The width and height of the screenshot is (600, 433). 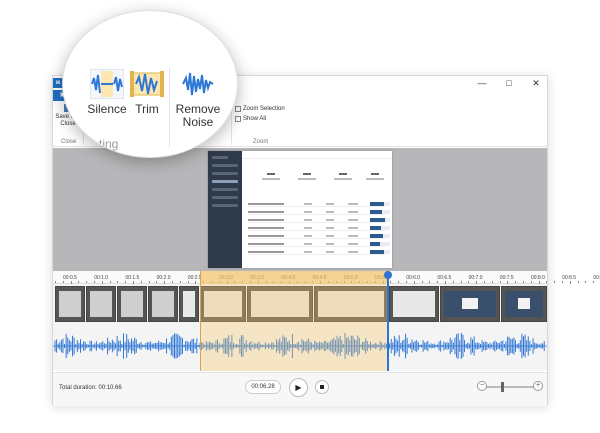 I want to click on playhead-handle, so click(x=388, y=275).